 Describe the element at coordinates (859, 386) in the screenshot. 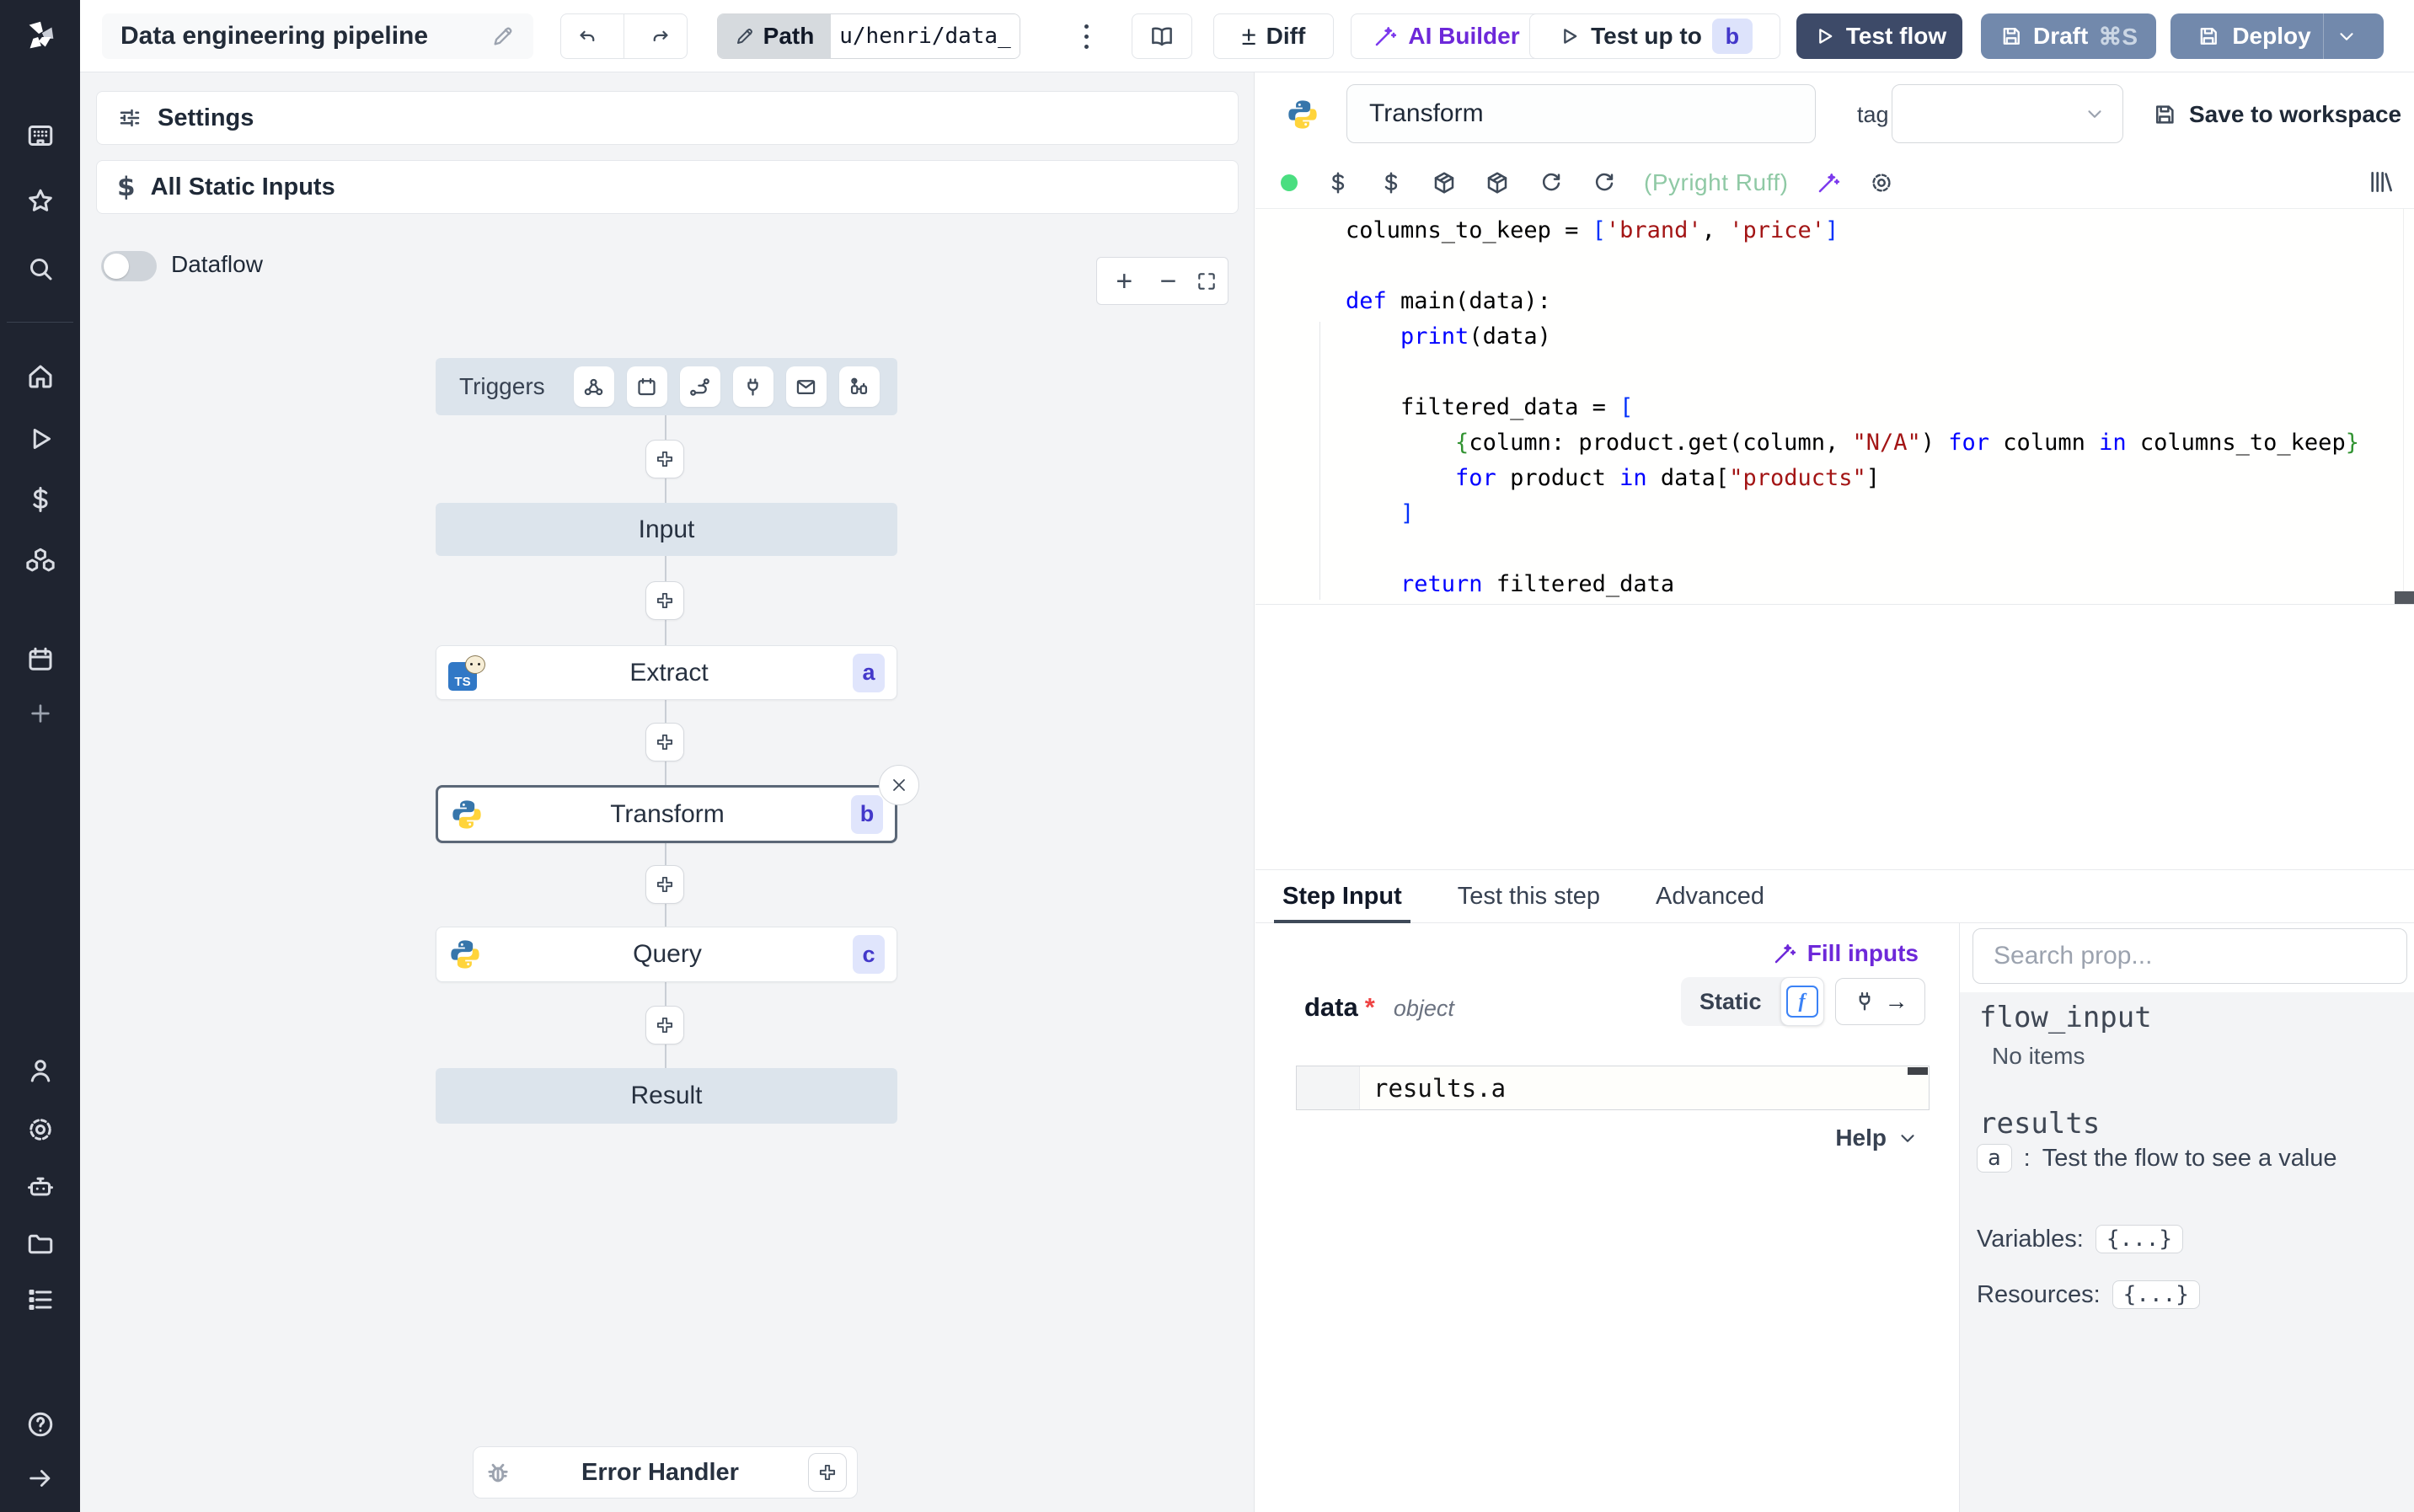

I see `poll-trigger-button` at that location.